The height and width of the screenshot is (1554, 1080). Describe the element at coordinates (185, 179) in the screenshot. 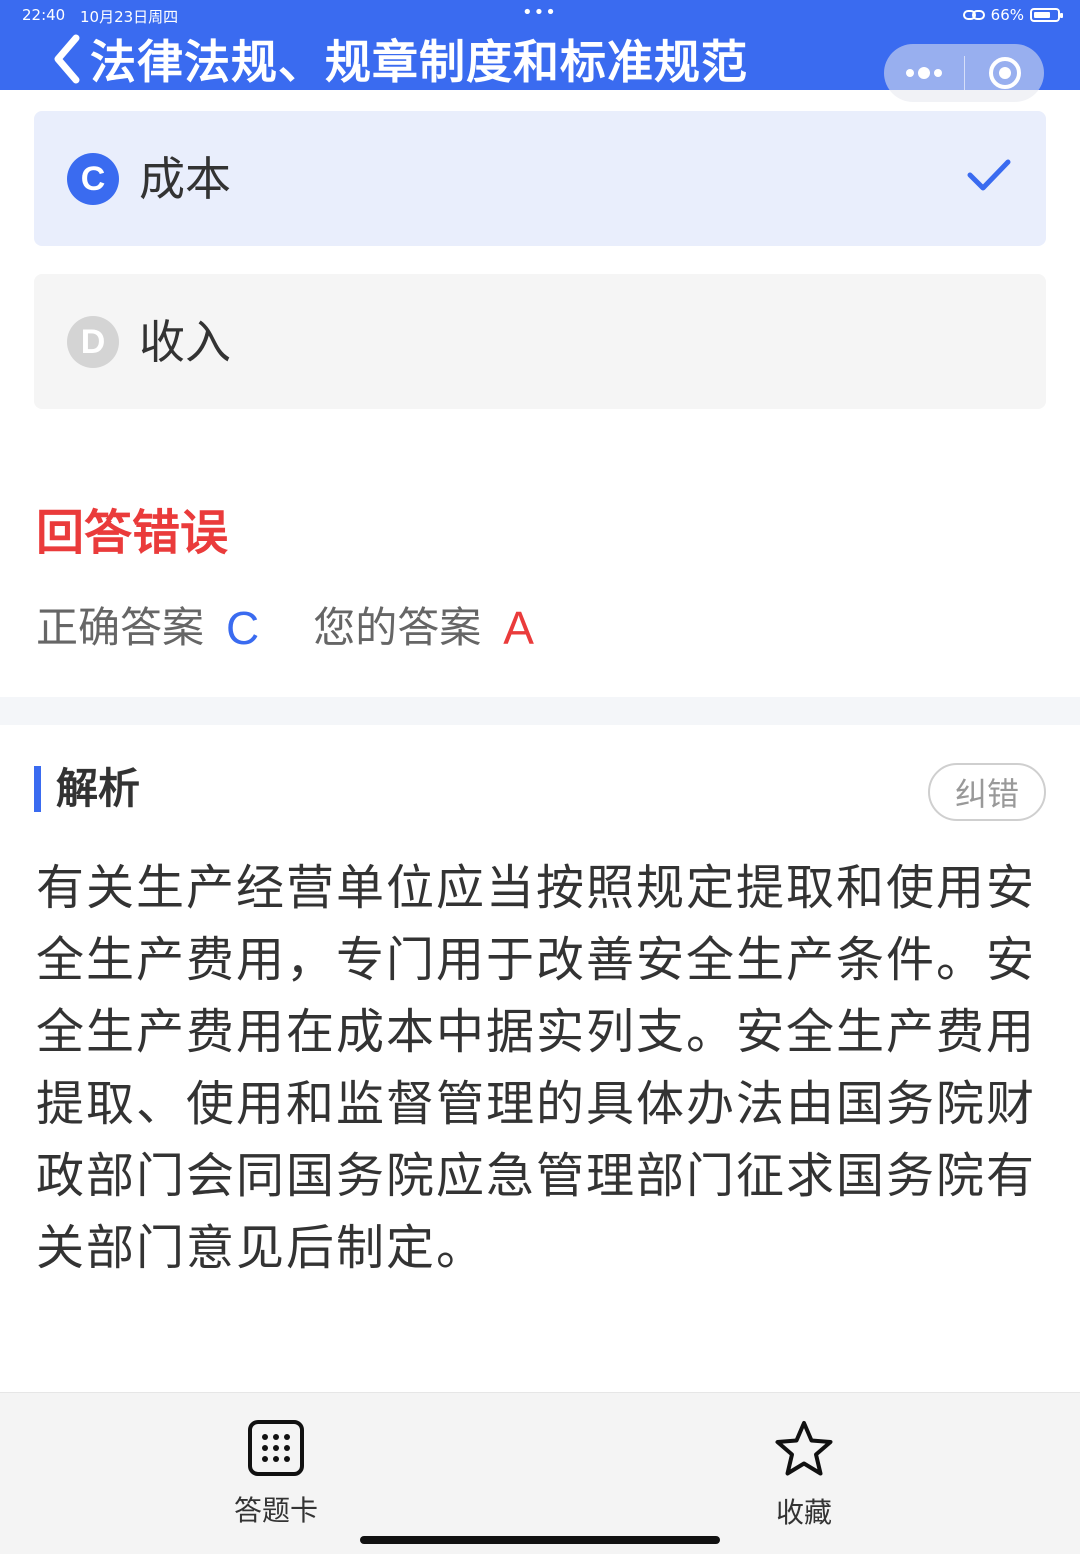

I see `option-text: 成本` at that location.